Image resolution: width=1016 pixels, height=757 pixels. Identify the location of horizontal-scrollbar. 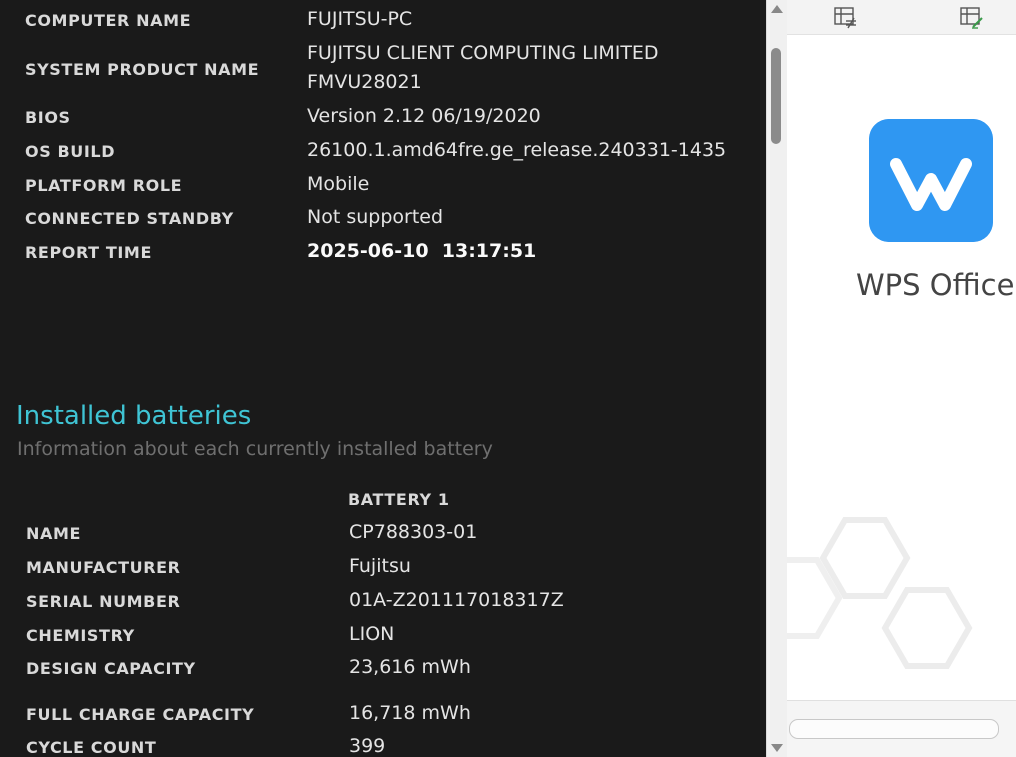
(894, 729).